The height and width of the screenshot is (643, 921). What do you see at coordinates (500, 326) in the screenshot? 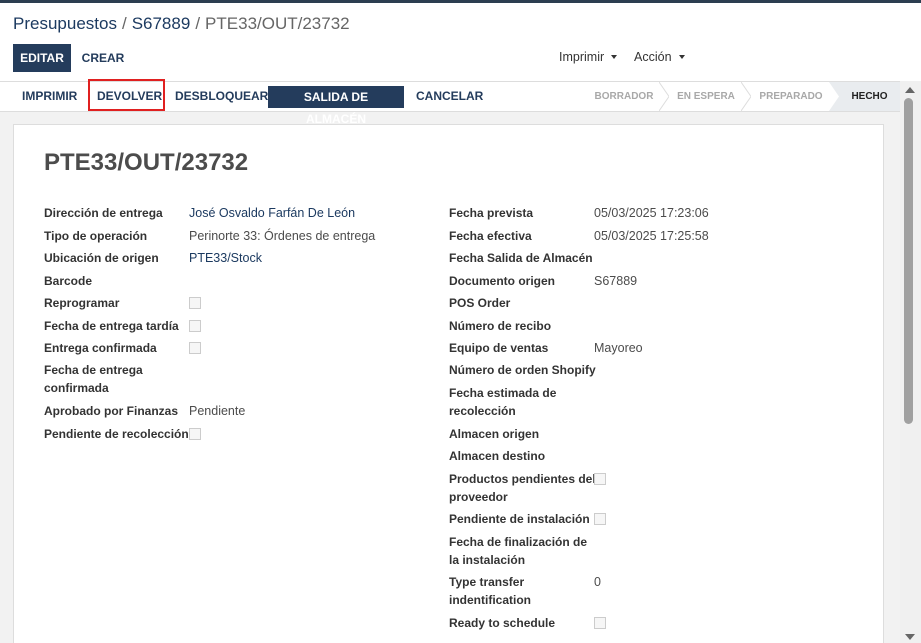
I see `receipt-number-label: Número de recibo` at bounding box center [500, 326].